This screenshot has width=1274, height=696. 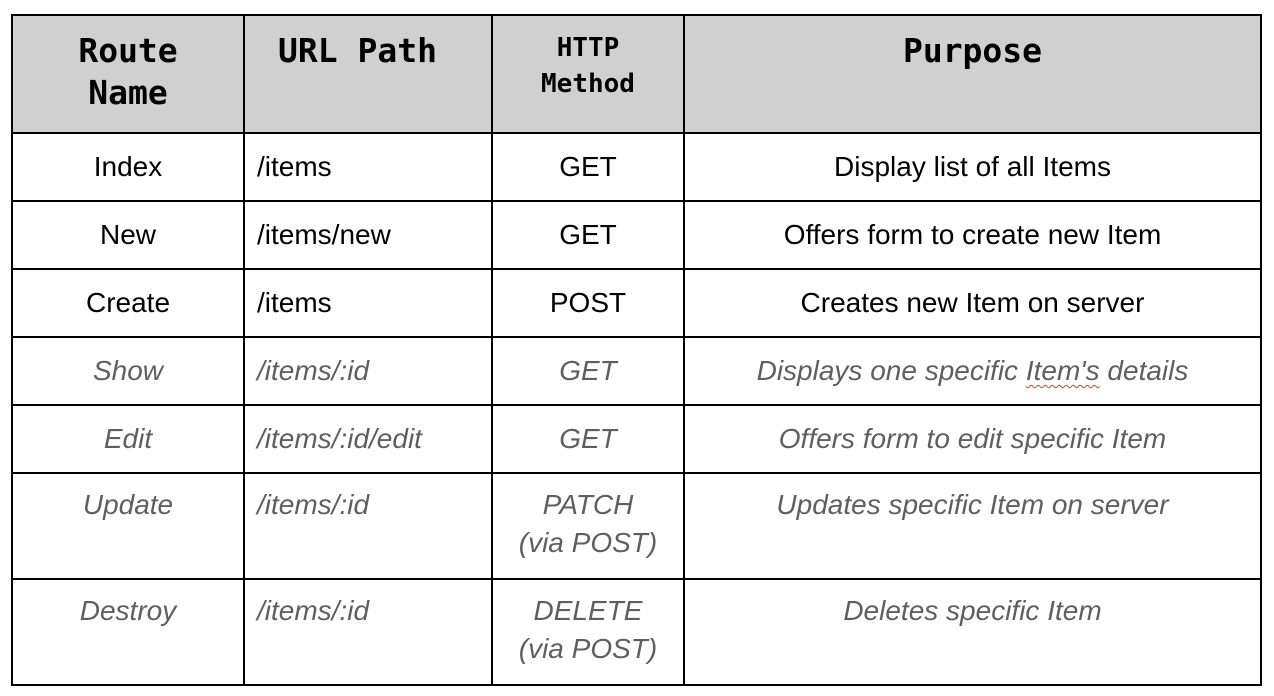 I want to click on route-name-cell: New, so click(x=128, y=235).